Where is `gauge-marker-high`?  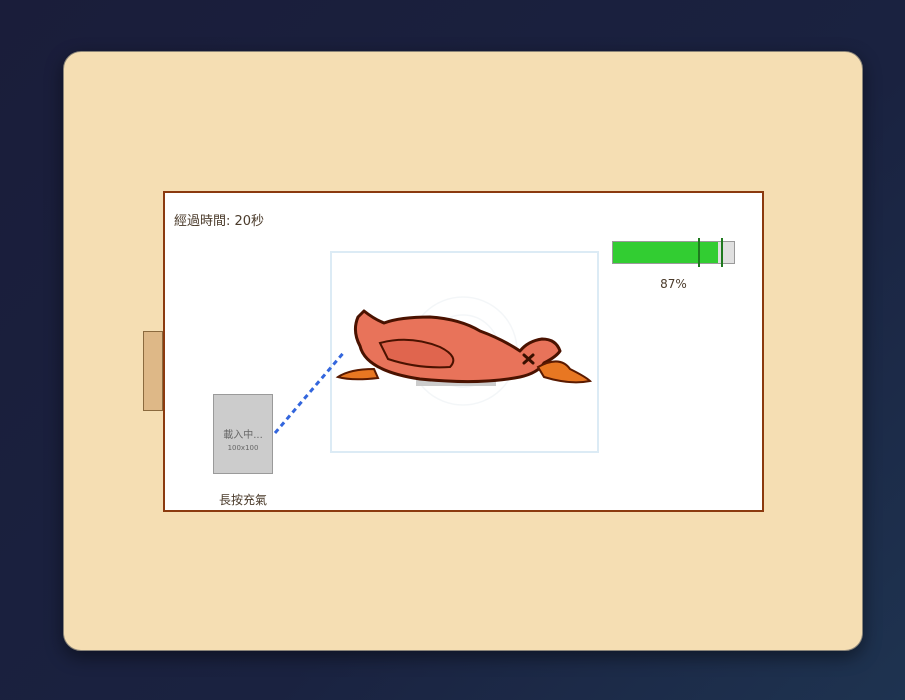 gauge-marker-high is located at coordinates (722, 252).